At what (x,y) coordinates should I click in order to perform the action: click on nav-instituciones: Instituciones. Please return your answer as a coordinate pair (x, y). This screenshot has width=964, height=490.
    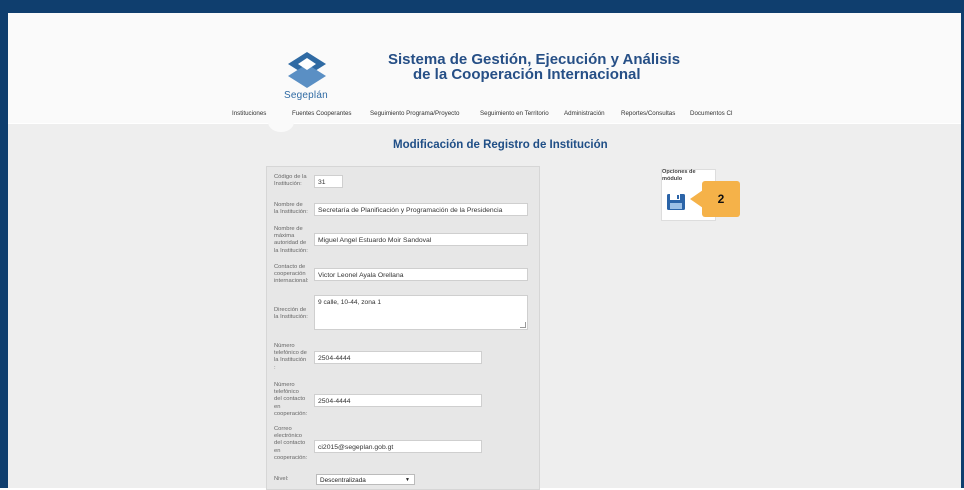
    Looking at the image, I should click on (249, 113).